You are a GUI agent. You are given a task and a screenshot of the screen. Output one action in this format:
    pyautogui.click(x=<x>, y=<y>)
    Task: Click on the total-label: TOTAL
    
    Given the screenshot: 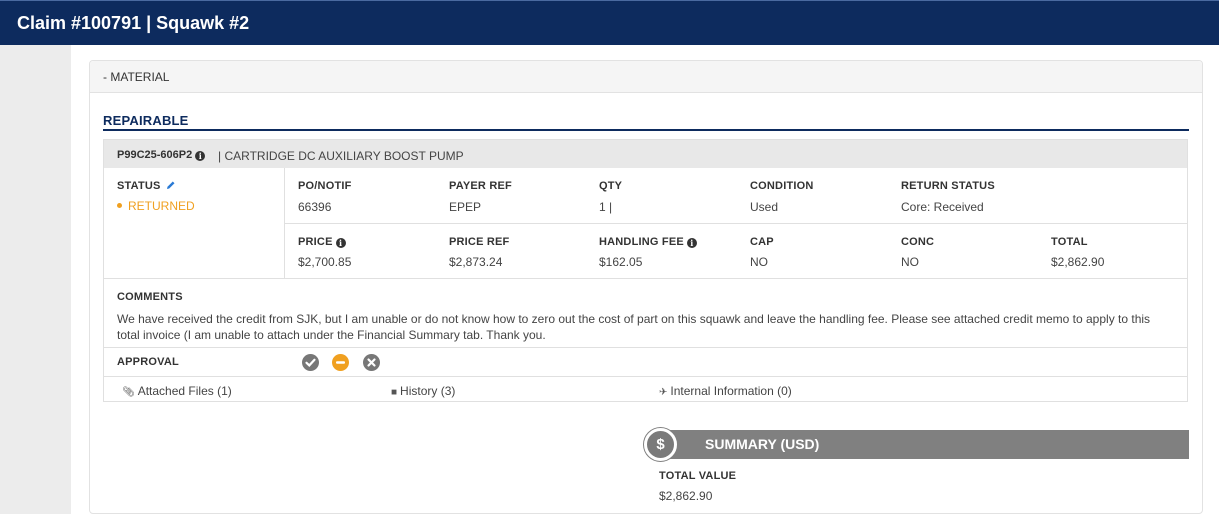 What is the action you would take?
    pyautogui.click(x=1069, y=242)
    